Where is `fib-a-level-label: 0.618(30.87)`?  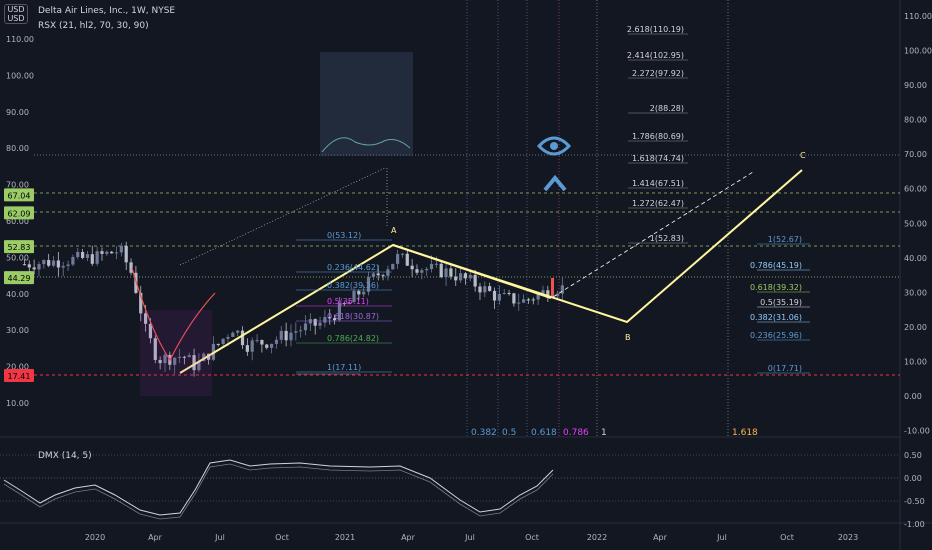
fib-a-level-label: 0.618(30.87) is located at coordinates (353, 316).